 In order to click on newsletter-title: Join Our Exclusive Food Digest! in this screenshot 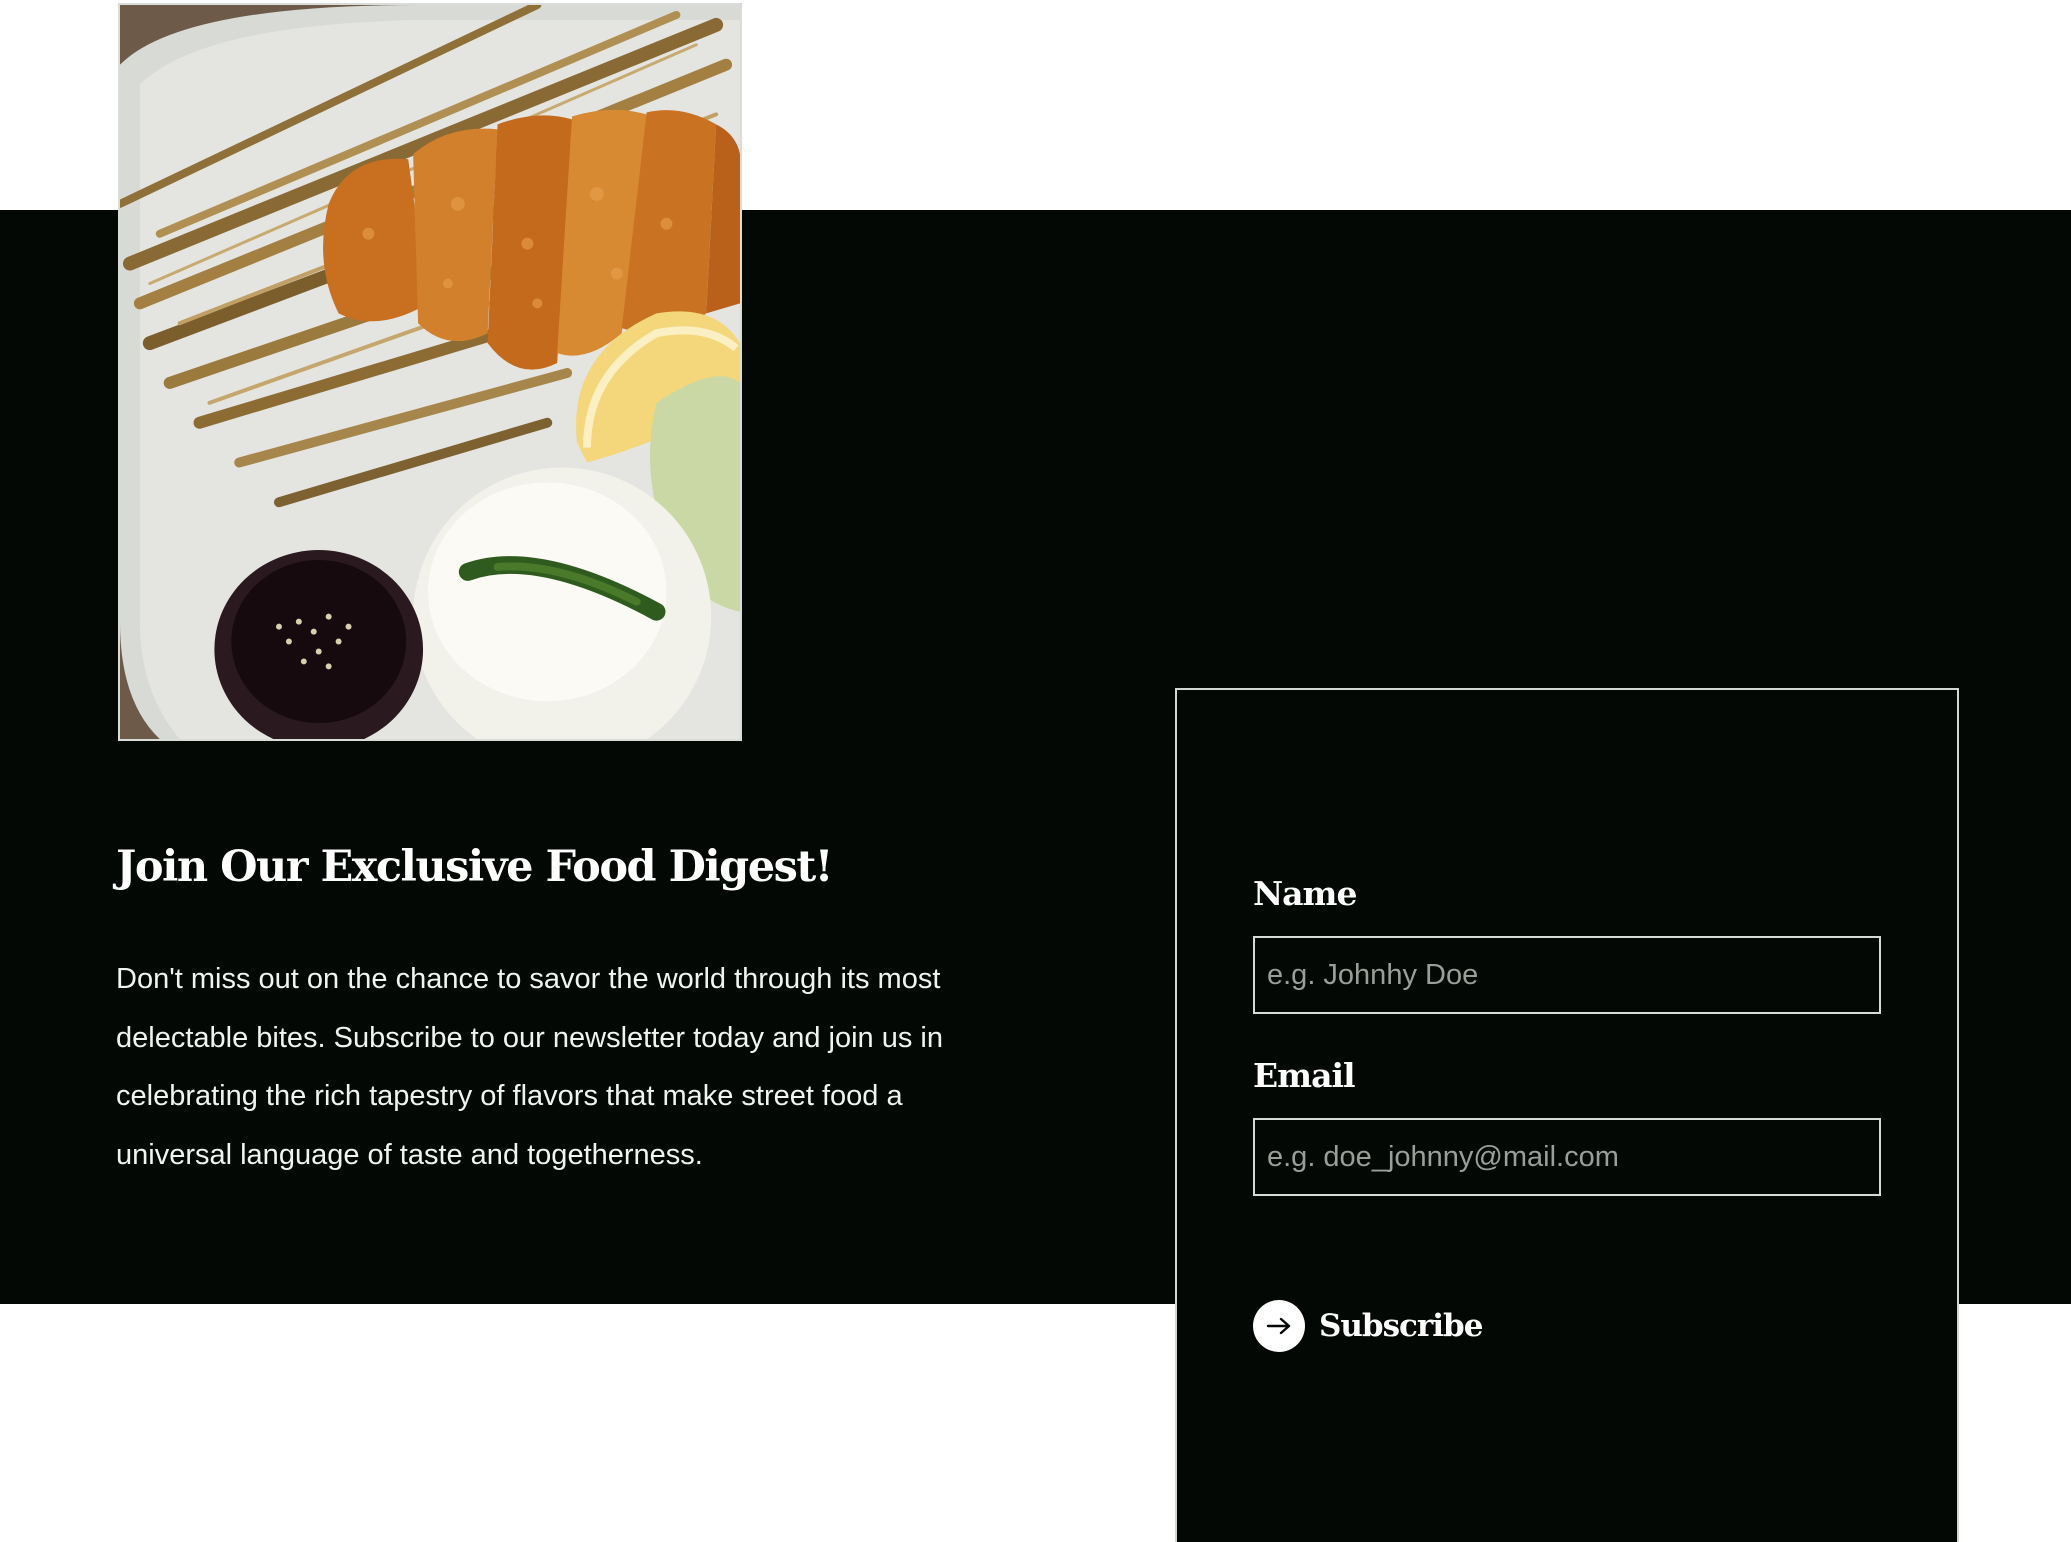, I will do `click(475, 867)`.